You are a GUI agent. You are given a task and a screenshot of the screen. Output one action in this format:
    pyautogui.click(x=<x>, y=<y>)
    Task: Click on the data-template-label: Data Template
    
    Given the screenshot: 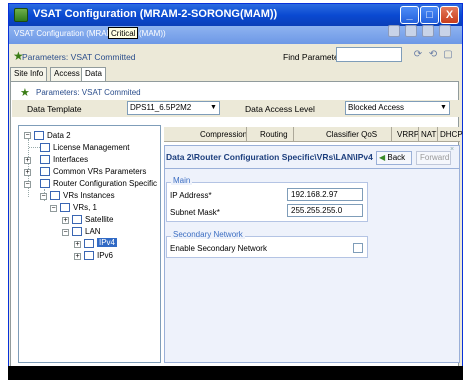 What is the action you would take?
    pyautogui.click(x=54, y=109)
    